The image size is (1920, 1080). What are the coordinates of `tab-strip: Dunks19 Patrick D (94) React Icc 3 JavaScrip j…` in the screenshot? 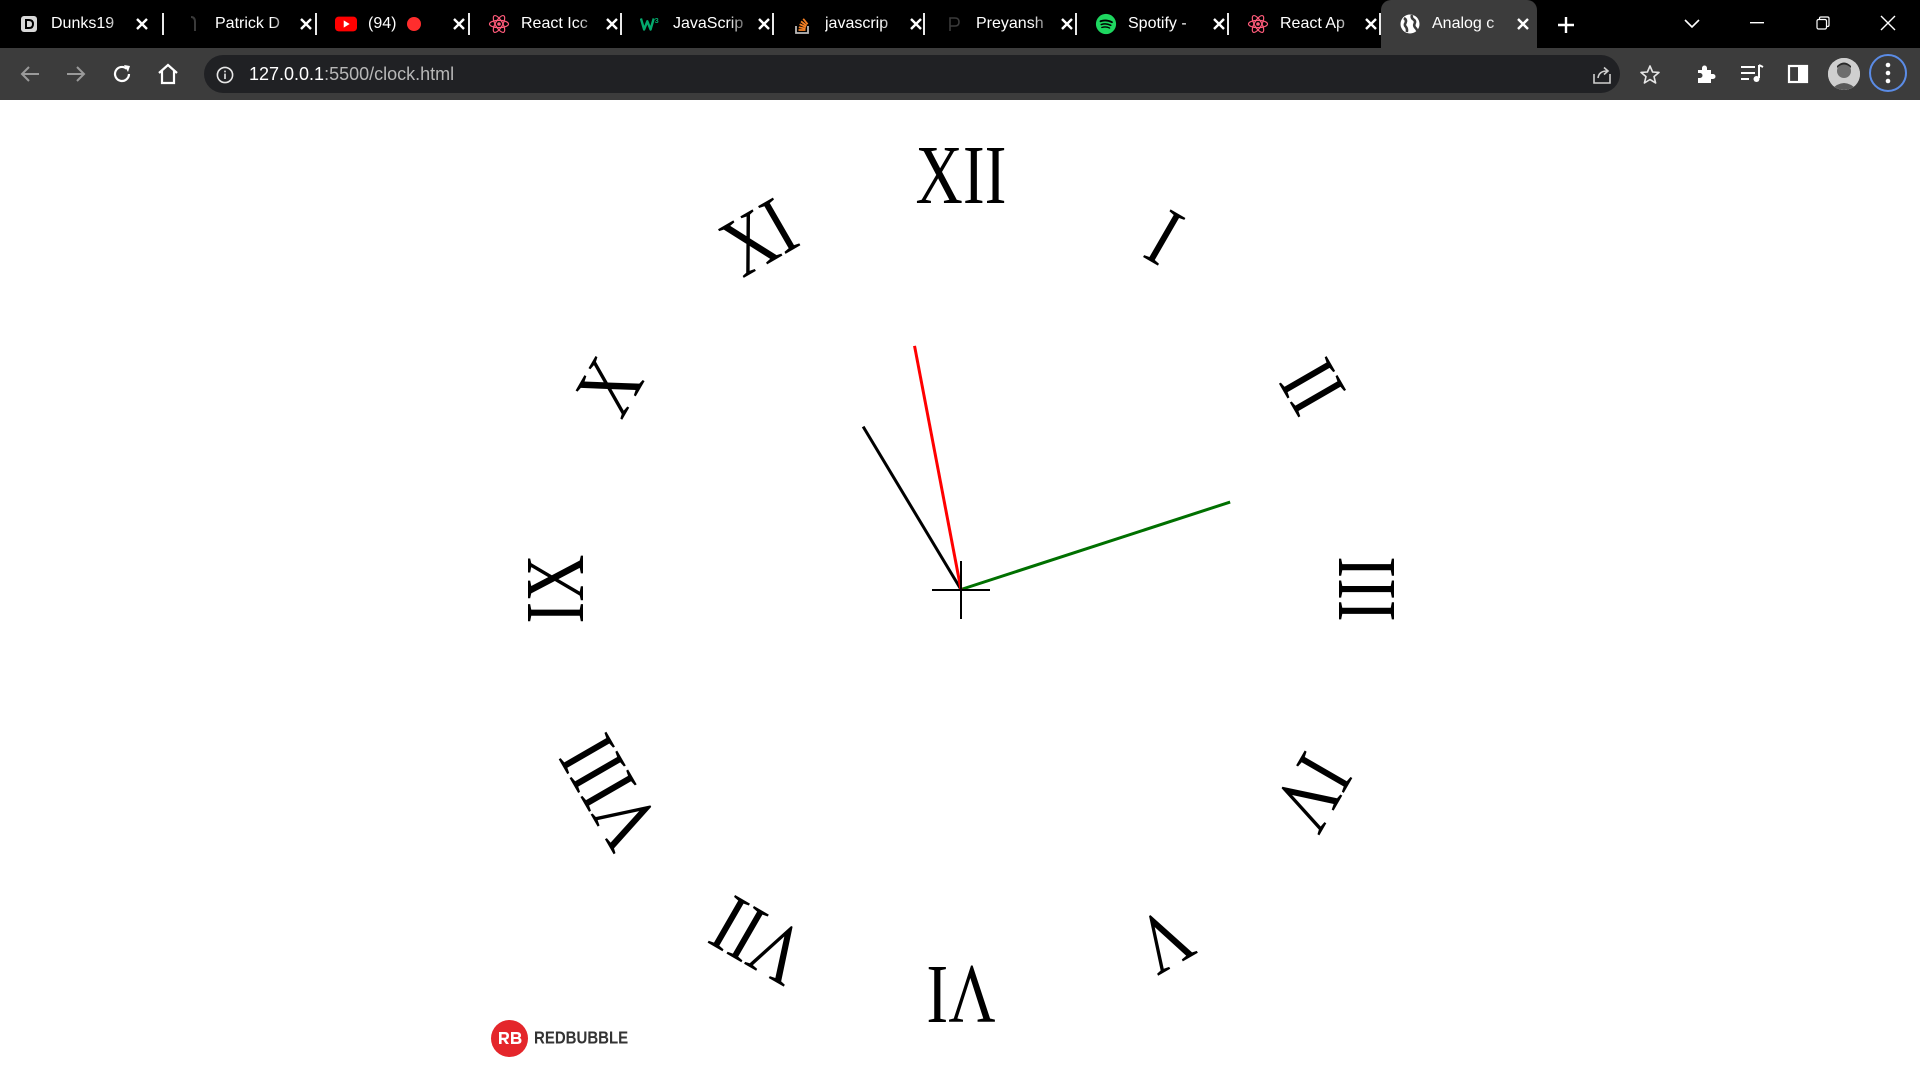 It's located at (960, 24).